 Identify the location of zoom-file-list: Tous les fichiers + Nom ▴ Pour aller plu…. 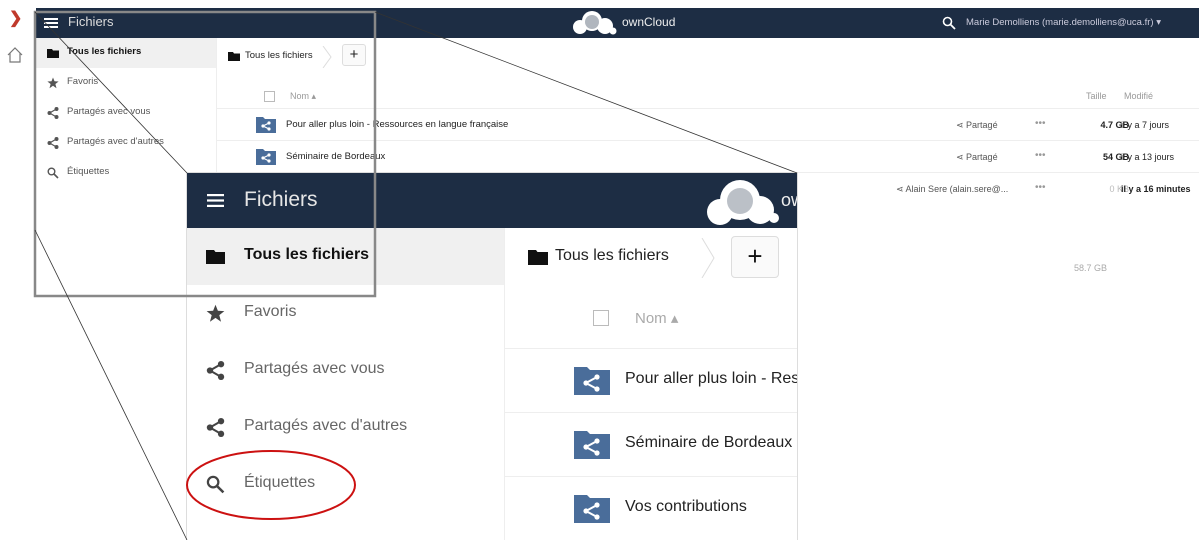
(650, 384).